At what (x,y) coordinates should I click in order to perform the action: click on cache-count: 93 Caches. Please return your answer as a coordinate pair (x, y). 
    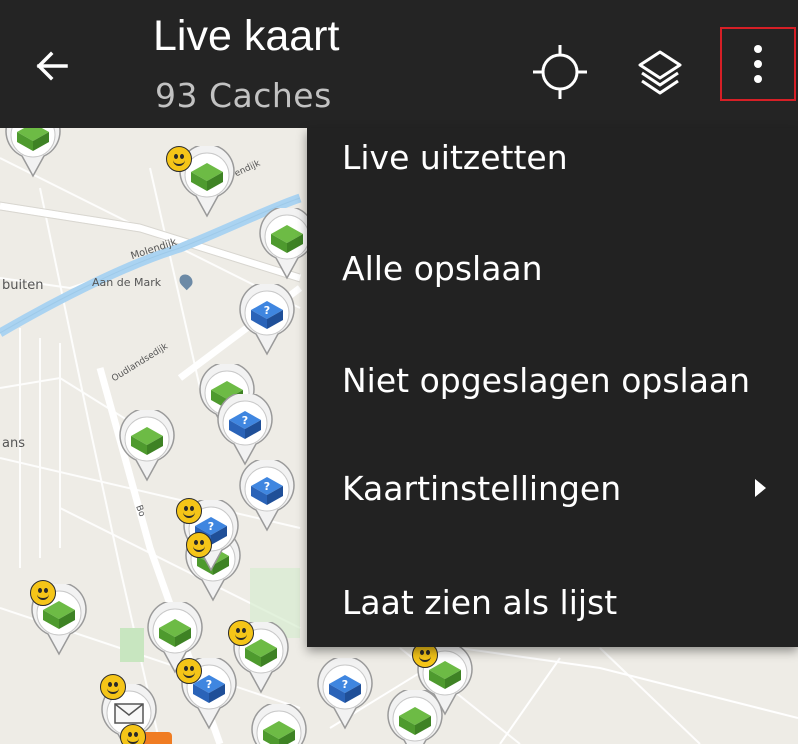
    Looking at the image, I should click on (243, 95).